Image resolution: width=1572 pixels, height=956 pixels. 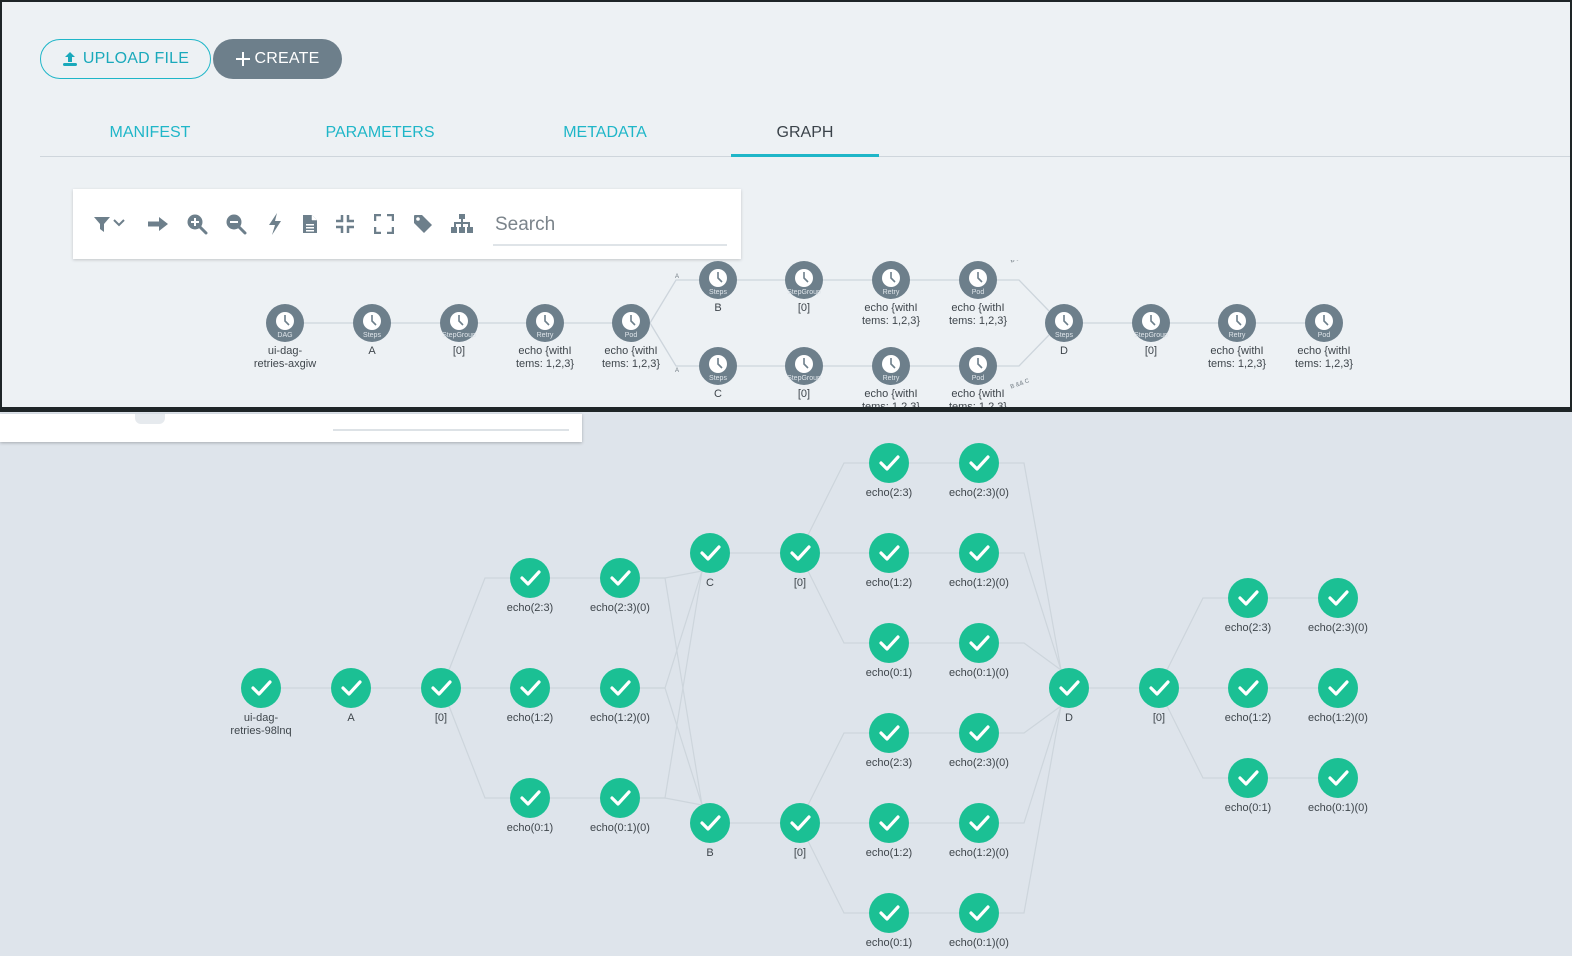 I want to click on node-label: C, so click(x=710, y=583).